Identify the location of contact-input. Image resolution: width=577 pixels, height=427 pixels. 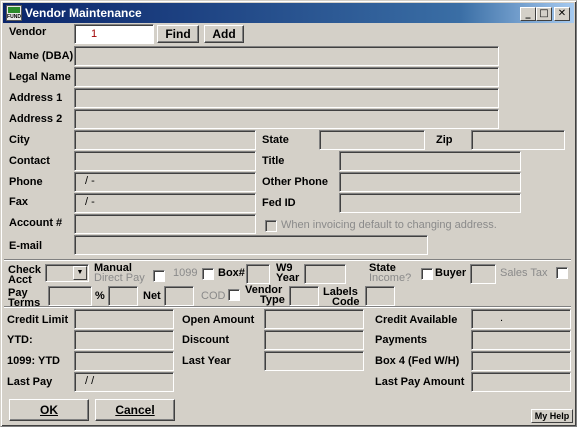
(165, 161).